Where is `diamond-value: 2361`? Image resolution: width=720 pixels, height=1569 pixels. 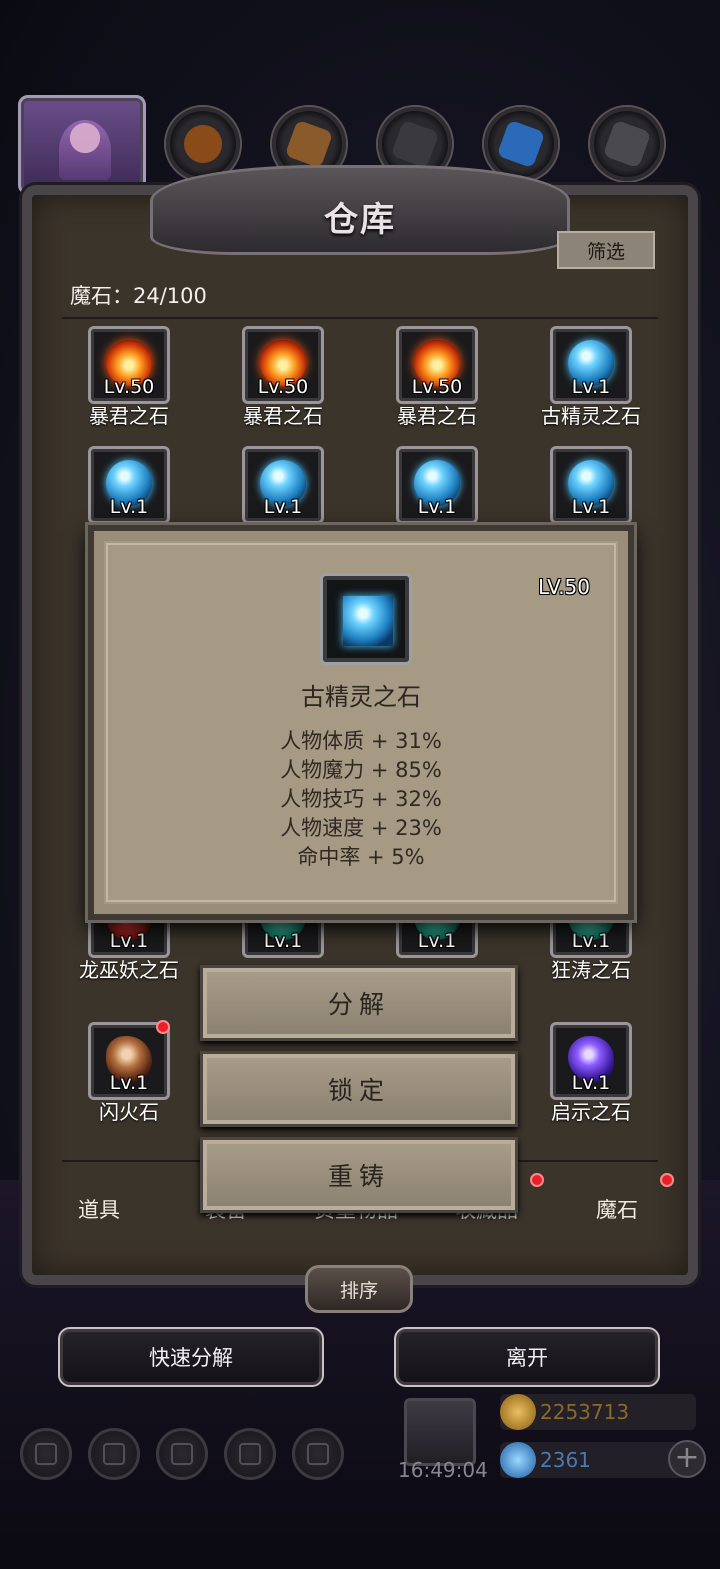 diamond-value: 2361 is located at coordinates (565, 1460).